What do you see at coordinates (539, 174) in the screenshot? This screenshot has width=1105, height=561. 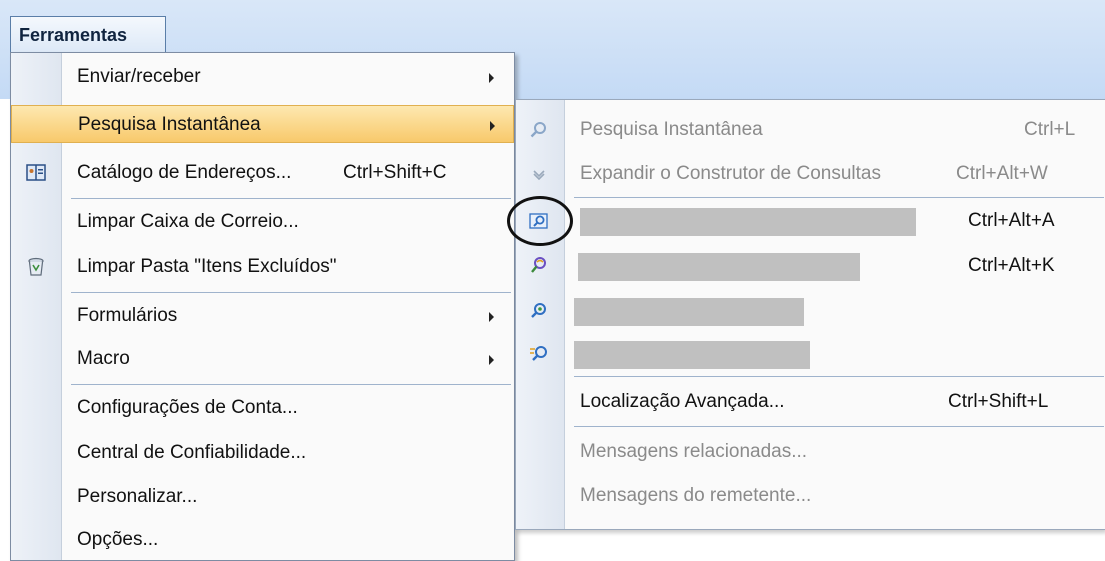 I see `chevron-down-icon` at bounding box center [539, 174].